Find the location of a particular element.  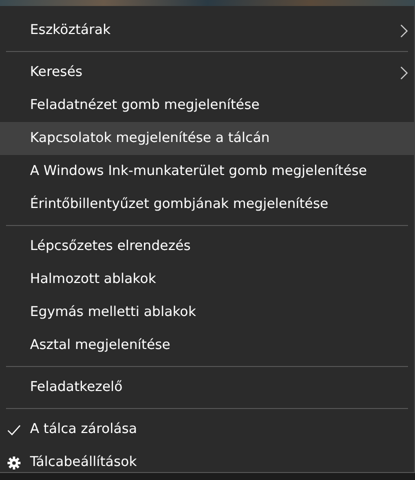

menu-item: Feladatnézet gomb megjelenítése is located at coordinates (207, 105).